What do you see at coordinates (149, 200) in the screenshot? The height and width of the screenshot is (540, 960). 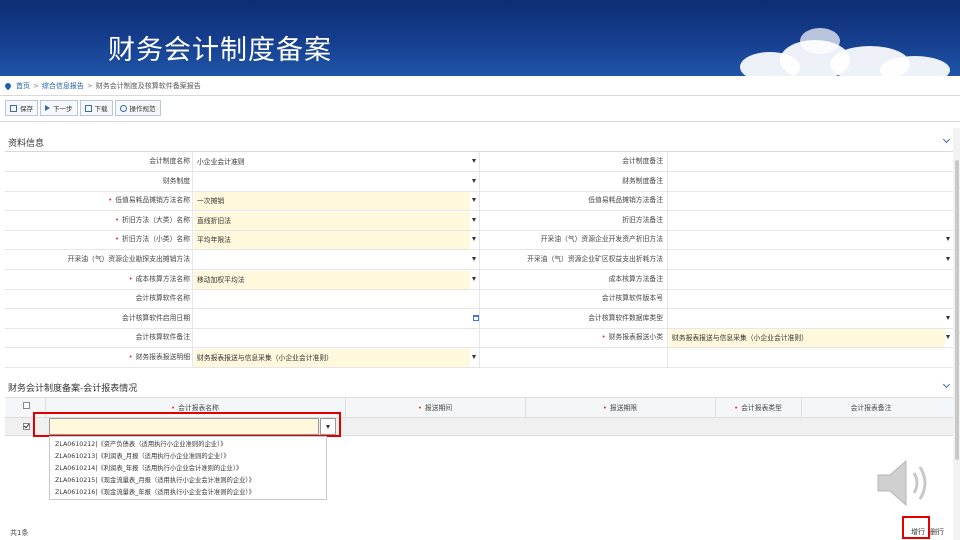 I see `field-label: • 低值易耗品摊销方法名称` at bounding box center [149, 200].